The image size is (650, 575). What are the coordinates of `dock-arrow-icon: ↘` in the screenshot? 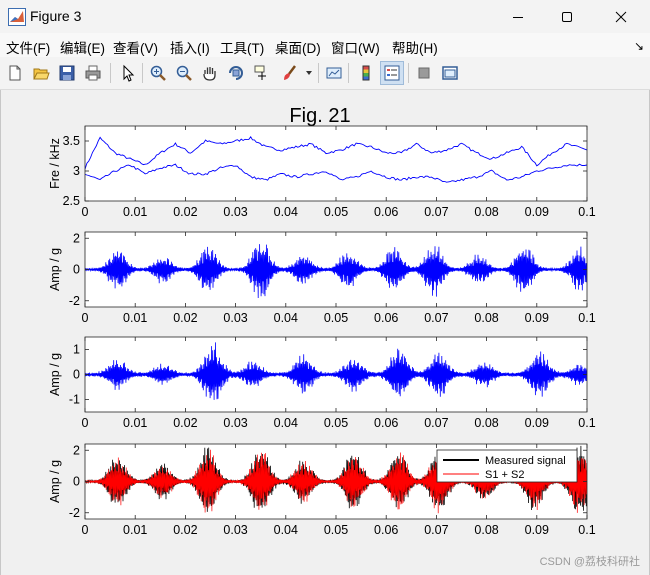 It's located at (639, 46).